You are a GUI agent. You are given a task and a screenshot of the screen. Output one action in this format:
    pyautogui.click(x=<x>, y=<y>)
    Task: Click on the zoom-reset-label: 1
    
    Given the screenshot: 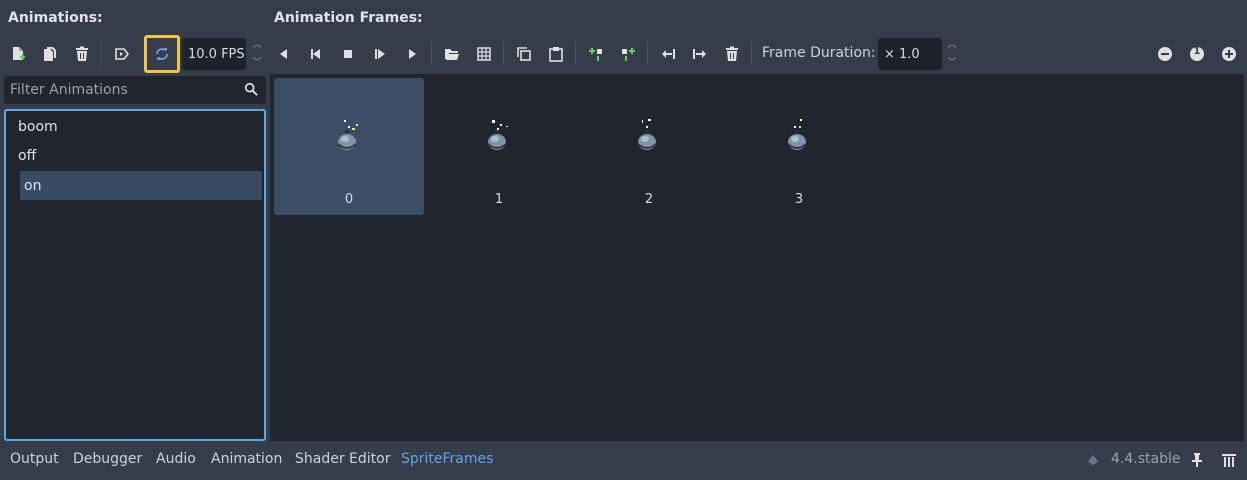 What is the action you would take?
    pyautogui.click(x=1197, y=51)
    